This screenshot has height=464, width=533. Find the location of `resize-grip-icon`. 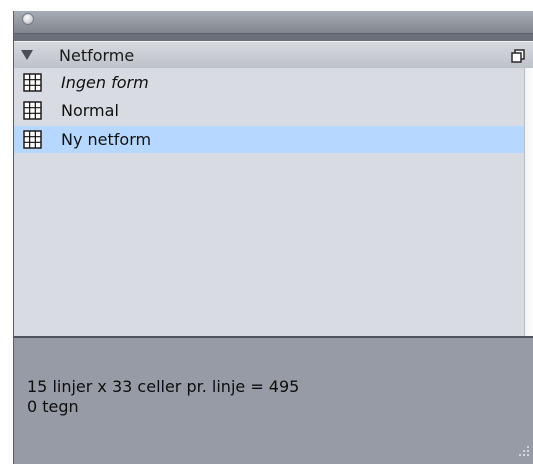

resize-grip-icon is located at coordinates (523, 450).